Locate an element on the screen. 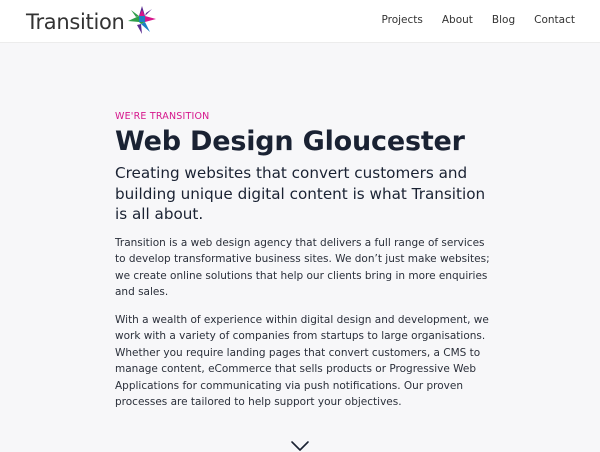 This screenshot has width=600, height=452. transition-star-logo-icon is located at coordinates (141, 20).